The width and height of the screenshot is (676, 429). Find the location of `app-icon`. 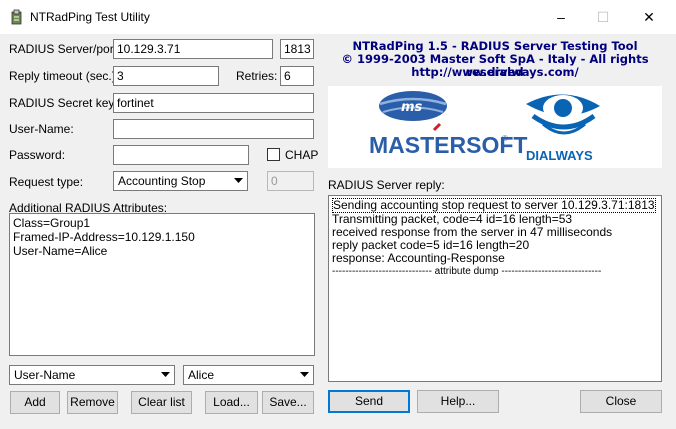

app-icon is located at coordinates (16, 17).